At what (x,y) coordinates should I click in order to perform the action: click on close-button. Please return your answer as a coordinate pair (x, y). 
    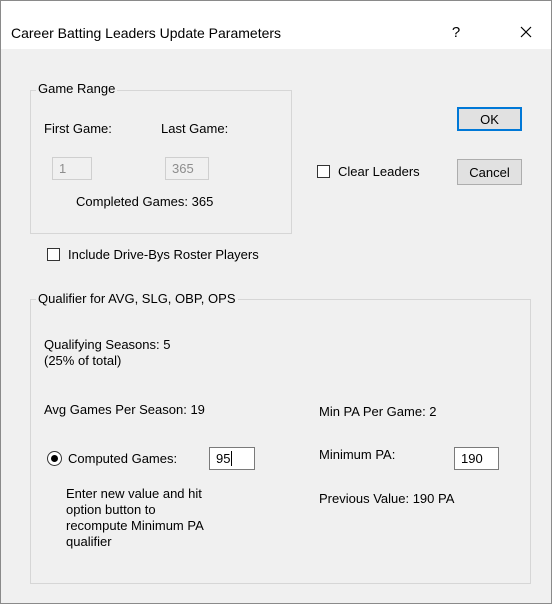
    Looking at the image, I should click on (526, 32).